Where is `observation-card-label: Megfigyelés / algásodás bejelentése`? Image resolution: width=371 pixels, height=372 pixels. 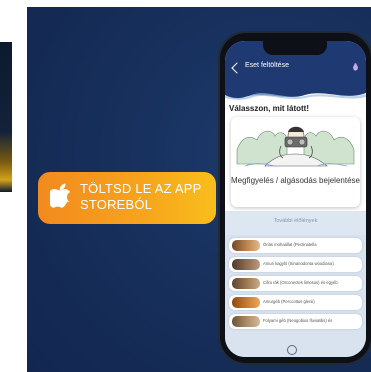
observation-card-label: Megfigyelés / algásodás bejelentése is located at coordinates (295, 180).